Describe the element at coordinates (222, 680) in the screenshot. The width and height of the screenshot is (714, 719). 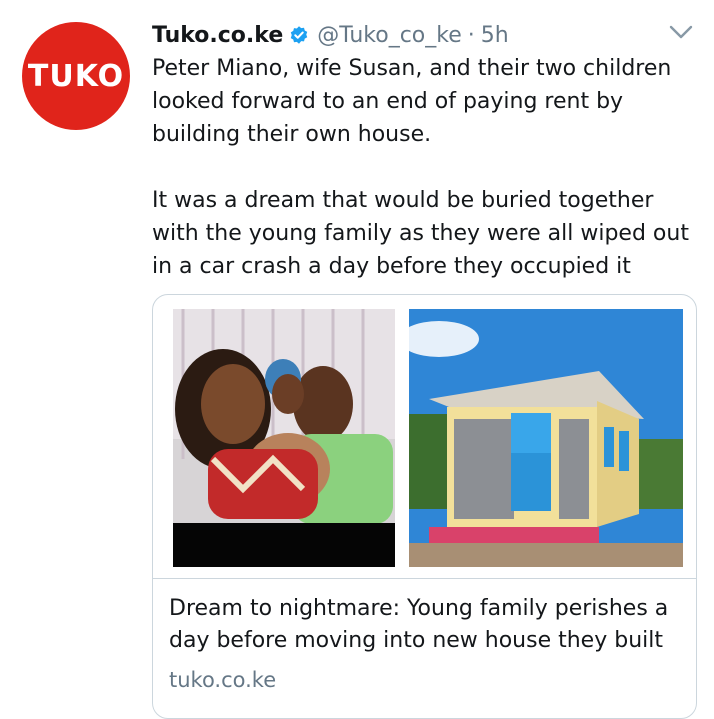
I see `card-domain: tuko.co.ke` at that location.